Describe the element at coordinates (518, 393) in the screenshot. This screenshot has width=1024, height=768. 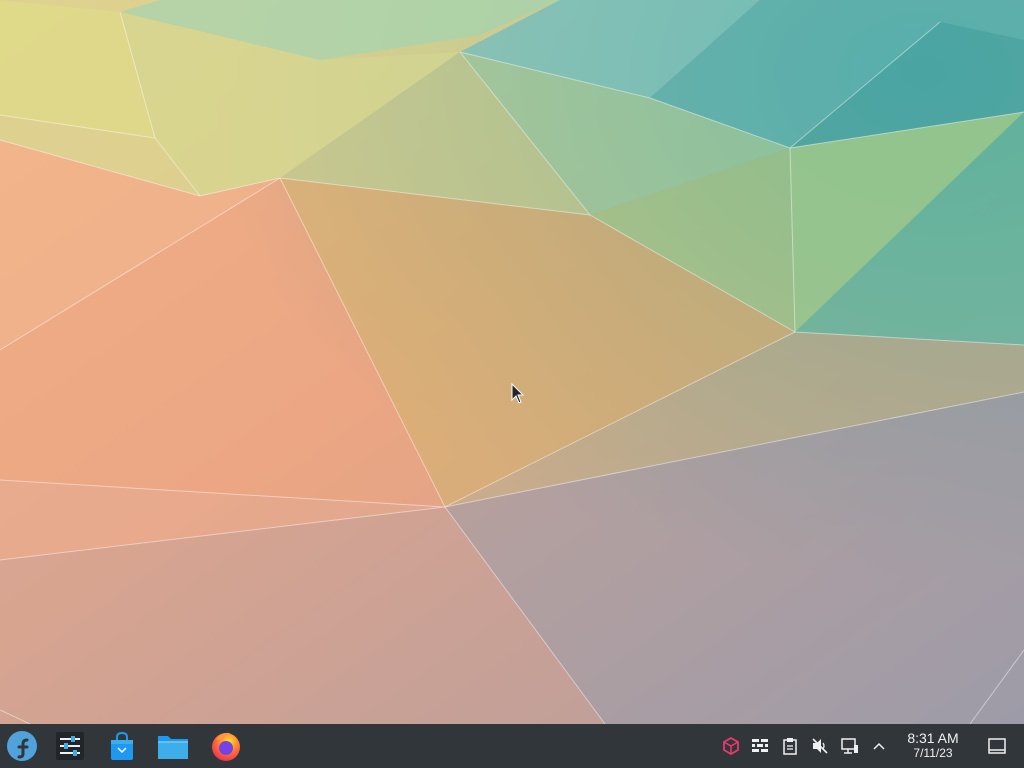
I see `mouse-cursor-icon` at that location.